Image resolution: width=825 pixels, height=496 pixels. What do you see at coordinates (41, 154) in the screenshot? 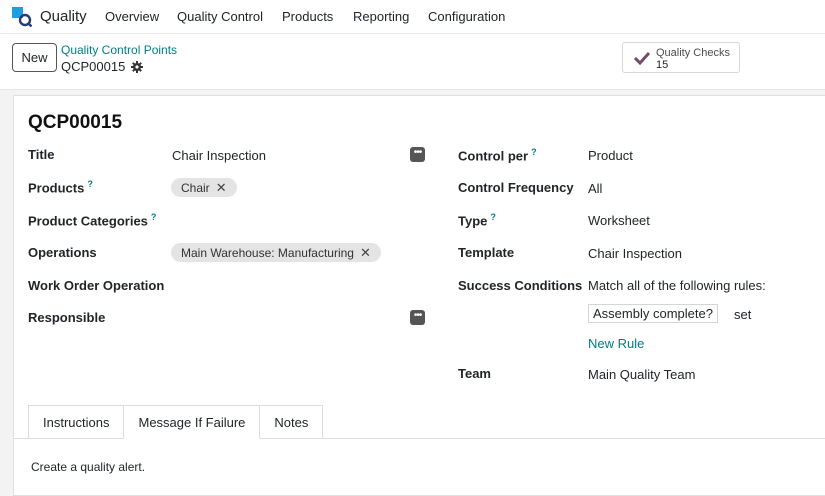
I see `title-label: Title` at bounding box center [41, 154].